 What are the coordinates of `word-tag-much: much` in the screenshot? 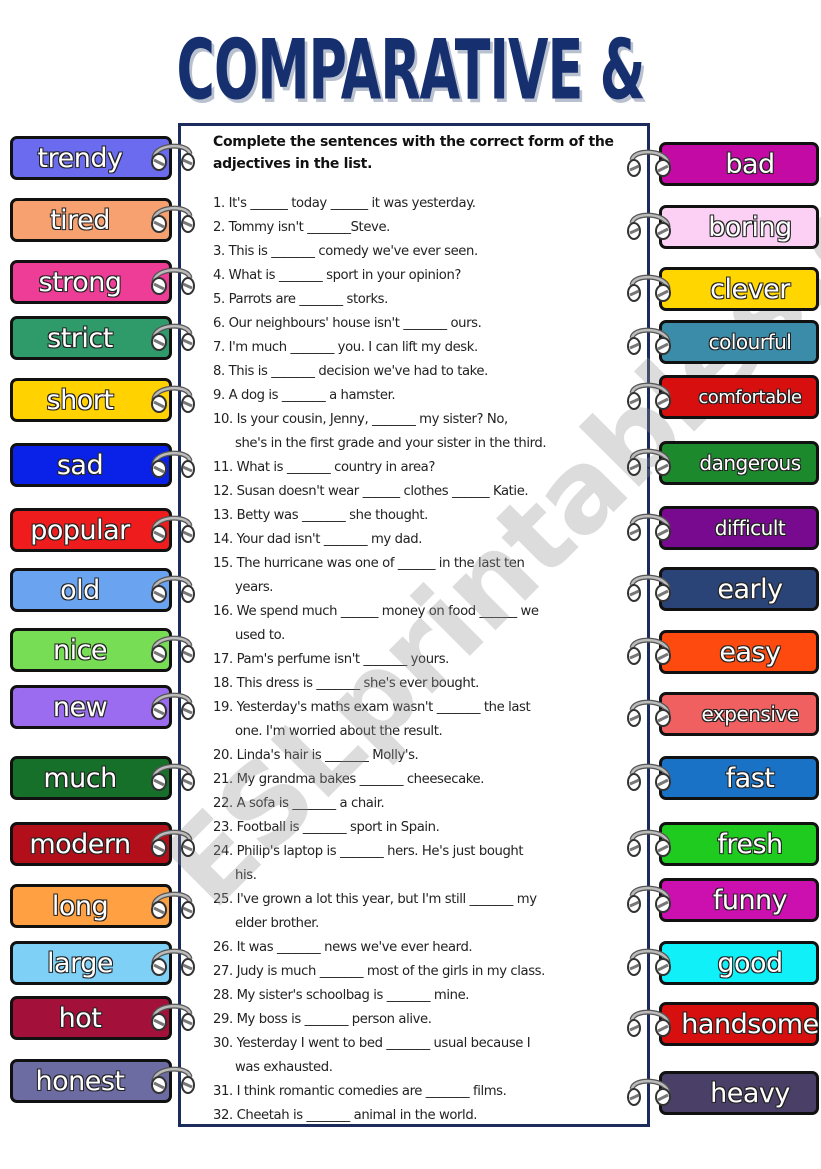 It's located at (91, 778).